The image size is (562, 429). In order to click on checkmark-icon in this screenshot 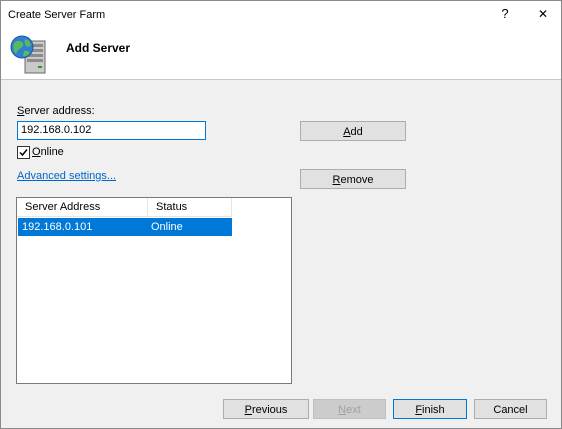, I will do `click(23, 153)`.